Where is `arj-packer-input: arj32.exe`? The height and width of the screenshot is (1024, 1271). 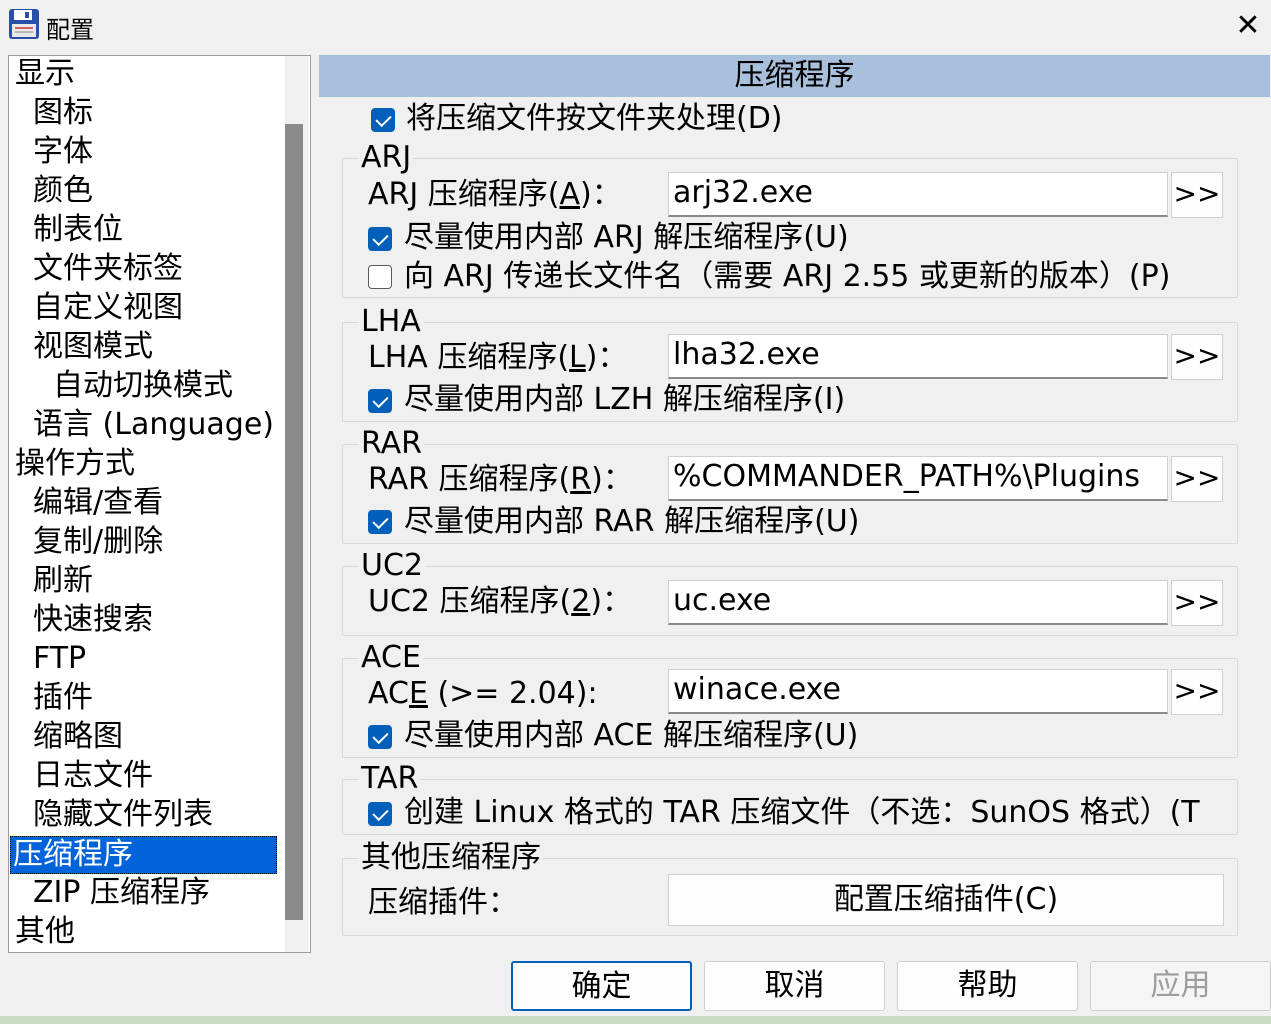 arj-packer-input: arj32.exe is located at coordinates (918, 194).